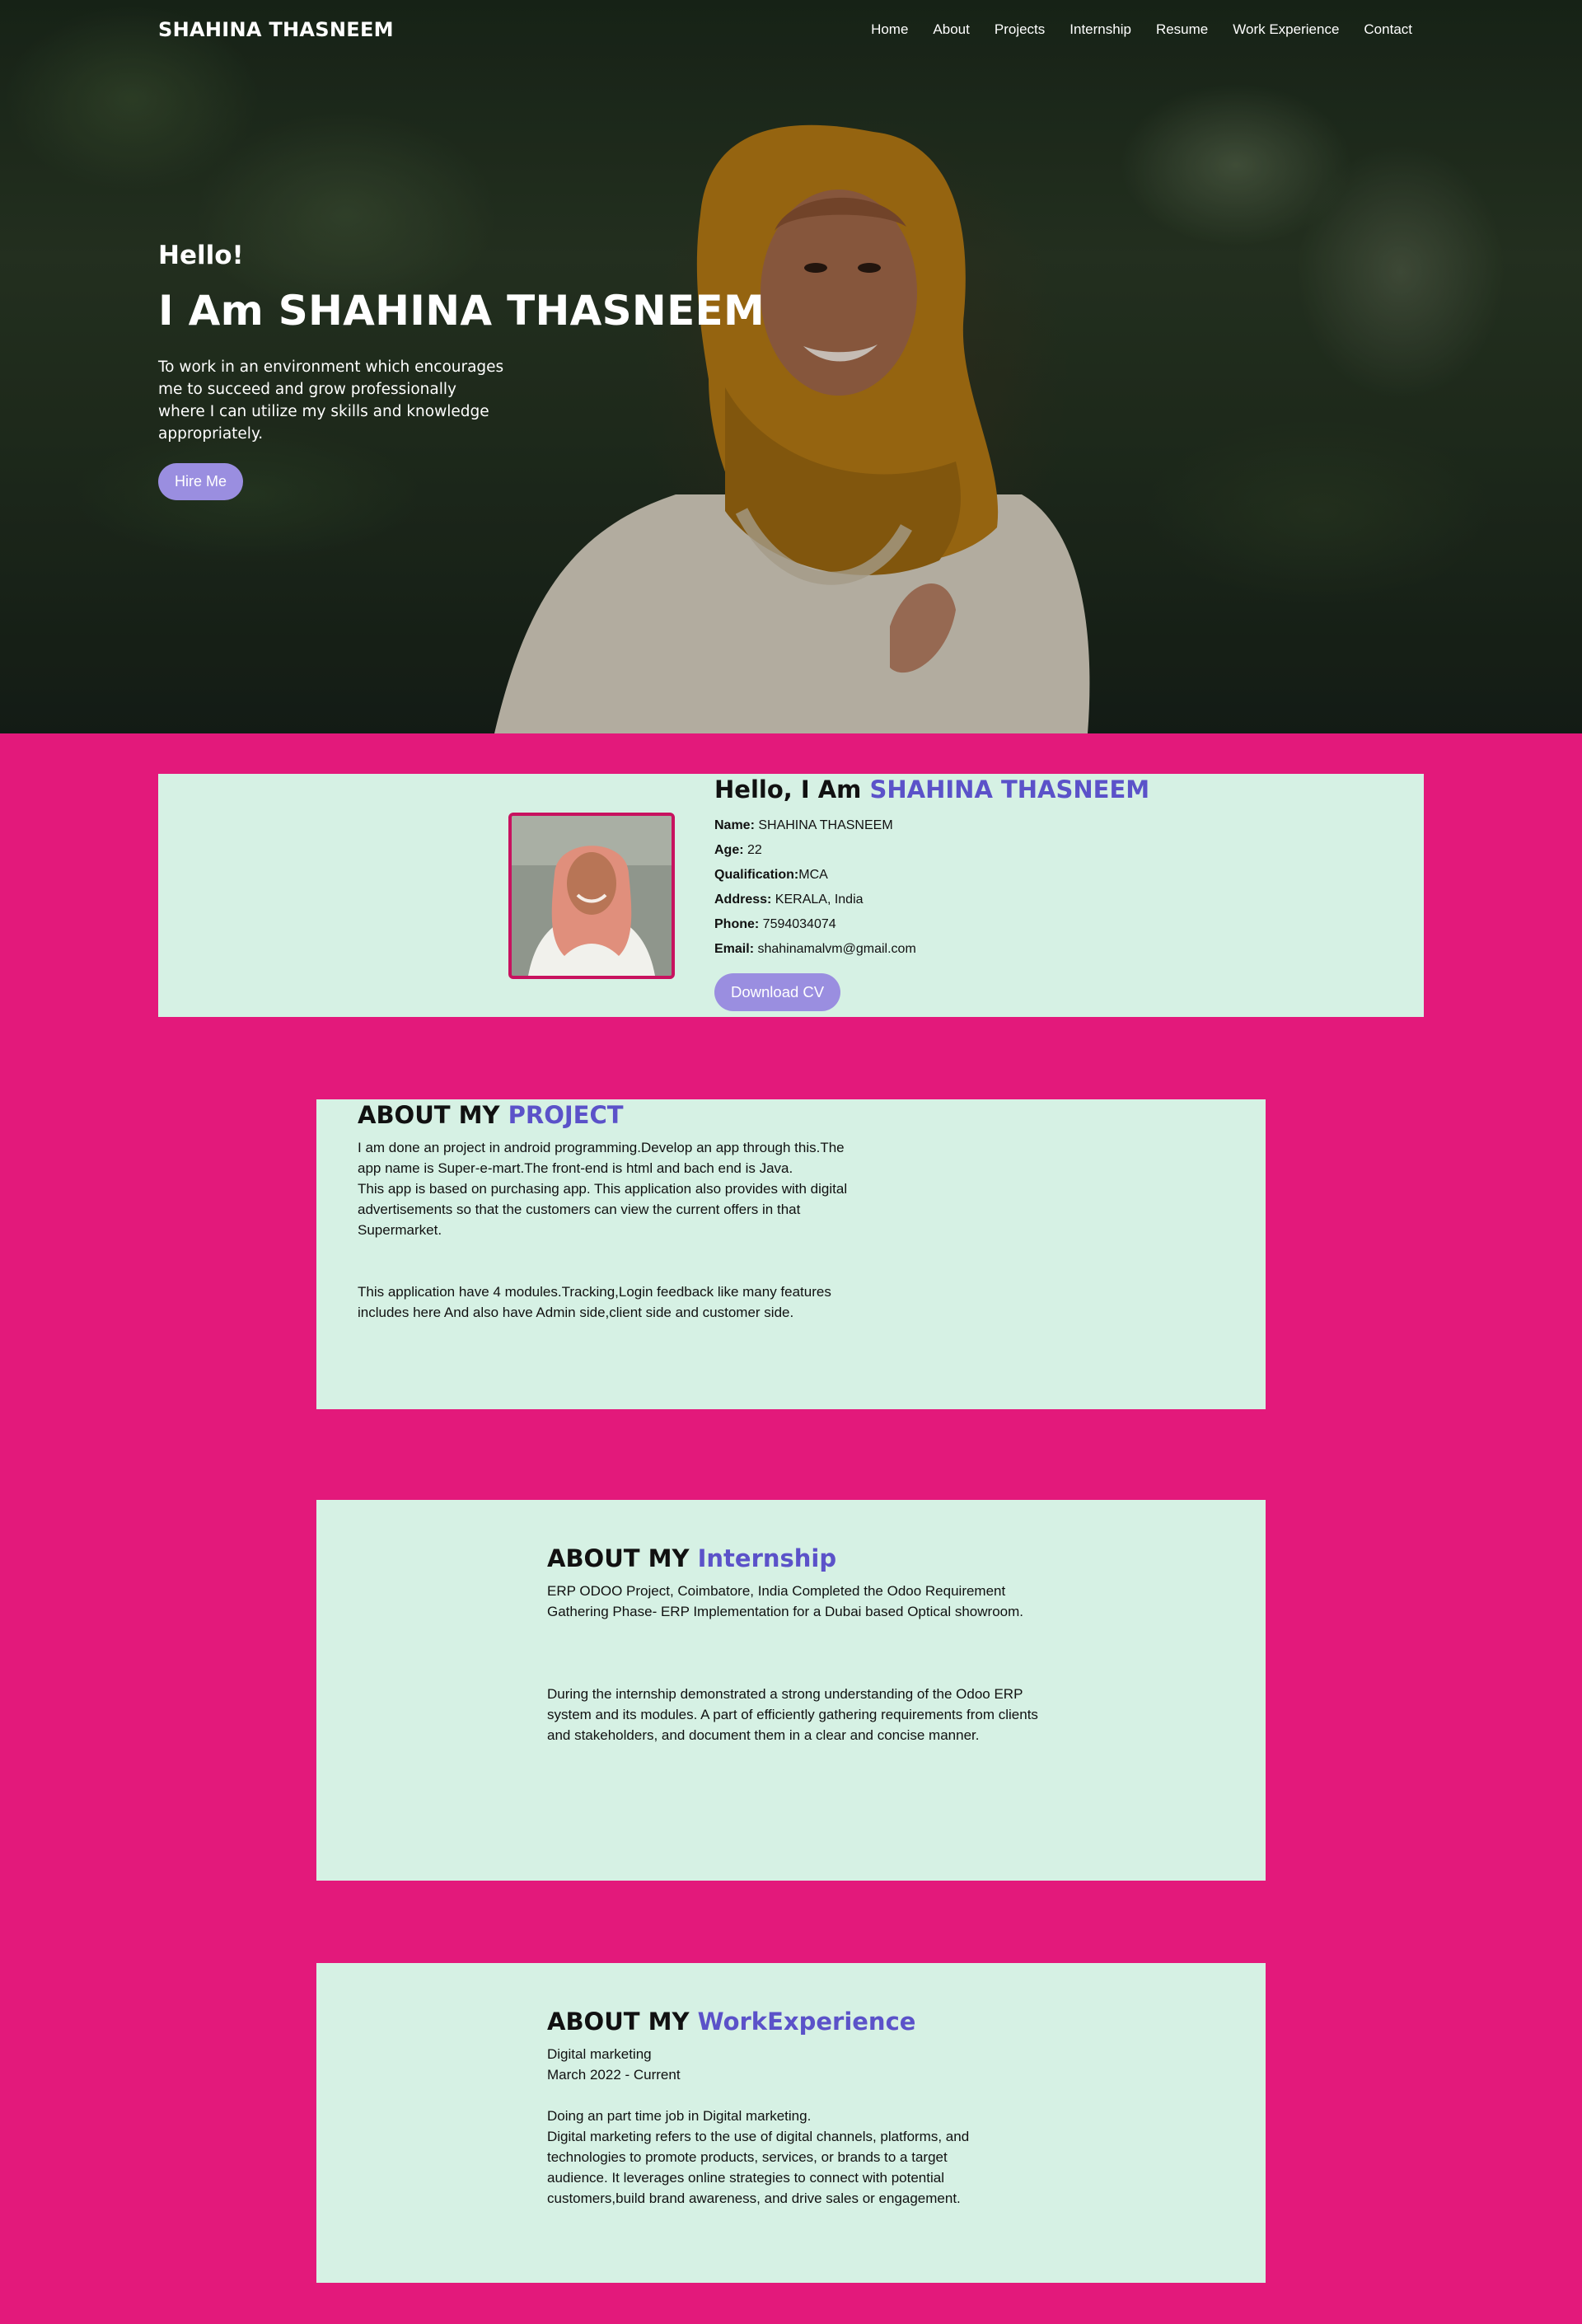 This screenshot has height=2324, width=1582. What do you see at coordinates (1286, 30) in the screenshot?
I see `nav-link-work-experience: Work Experience` at bounding box center [1286, 30].